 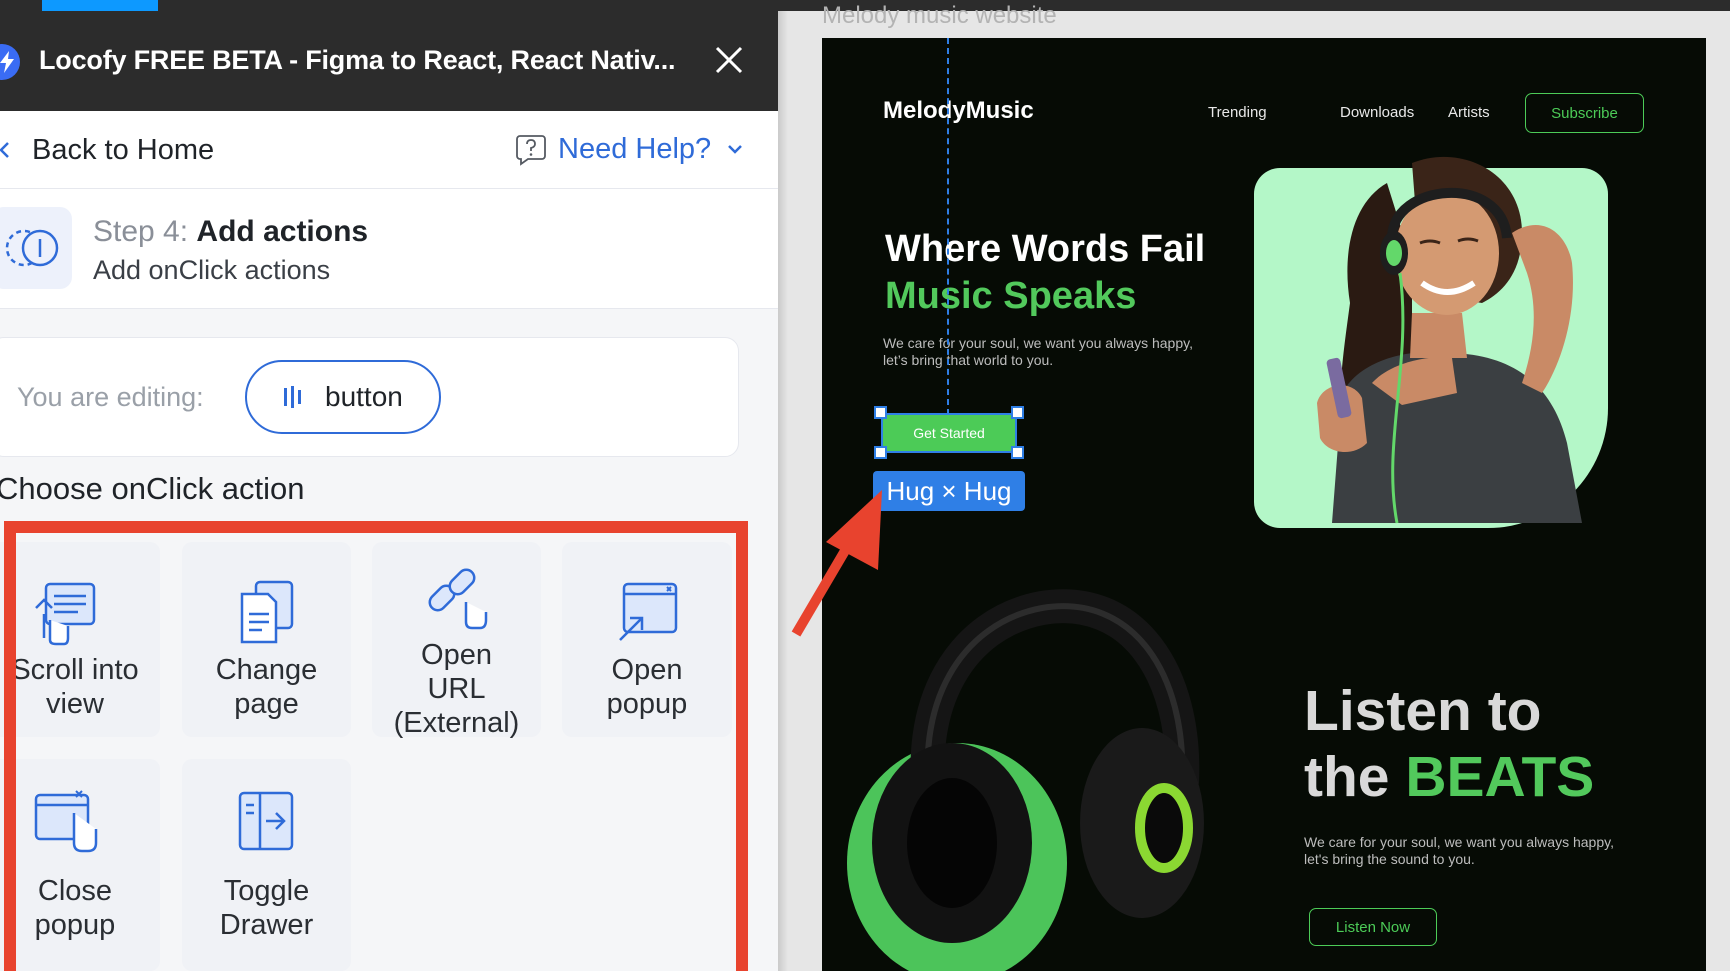 What do you see at coordinates (292, 397) in the screenshot?
I see `button-element-icon` at bounding box center [292, 397].